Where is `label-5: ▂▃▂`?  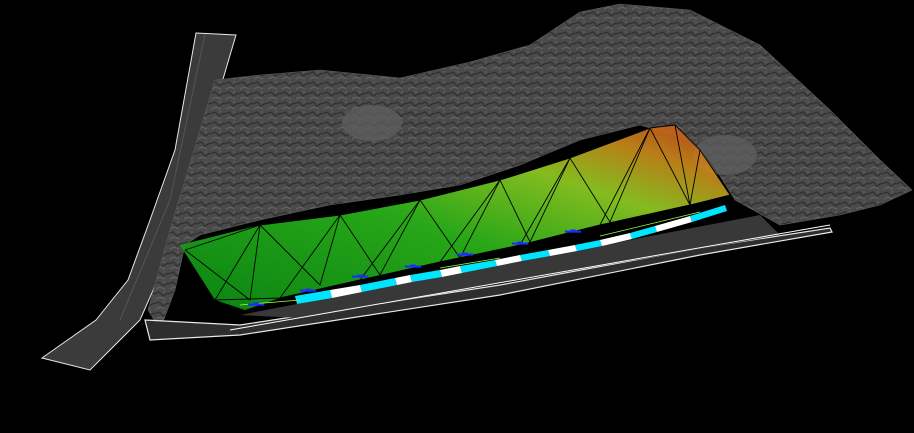
label-5: ▂▃▂ is located at coordinates (465, 252).